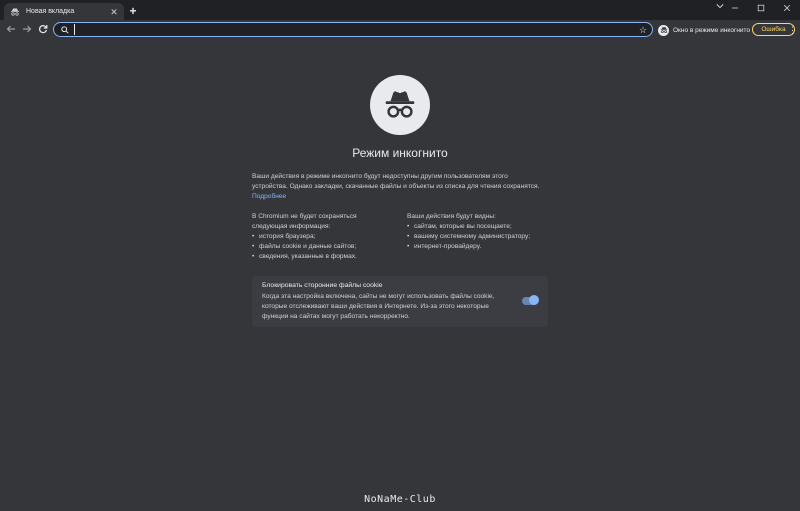 The height and width of the screenshot is (511, 800). What do you see at coordinates (65, 30) in the screenshot?
I see `search-icon` at bounding box center [65, 30].